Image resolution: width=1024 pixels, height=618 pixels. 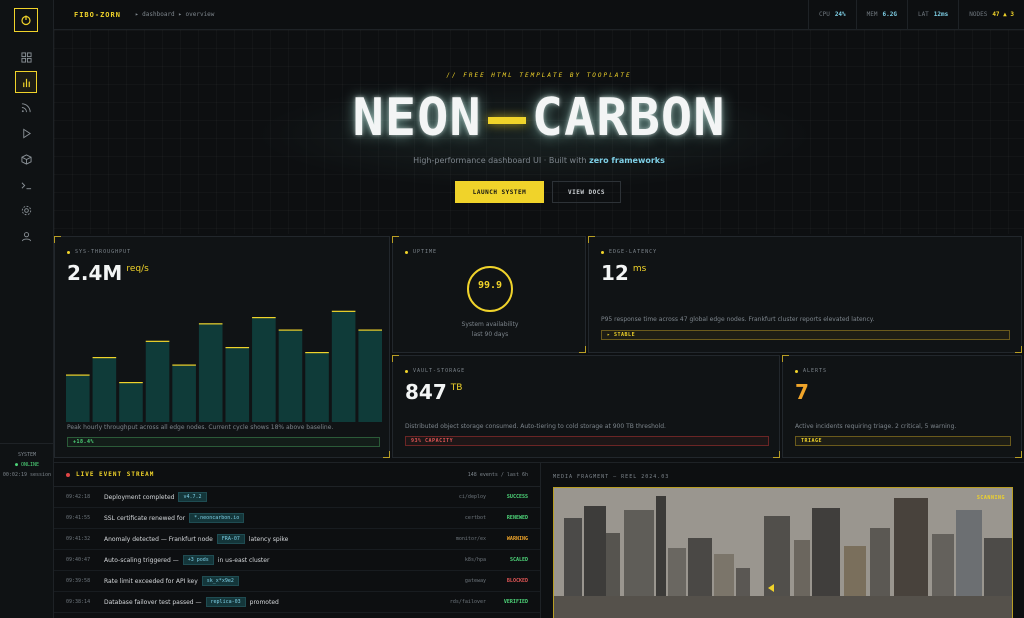 I want to click on throughput-value: 2.4M req/s, so click(x=108, y=273).